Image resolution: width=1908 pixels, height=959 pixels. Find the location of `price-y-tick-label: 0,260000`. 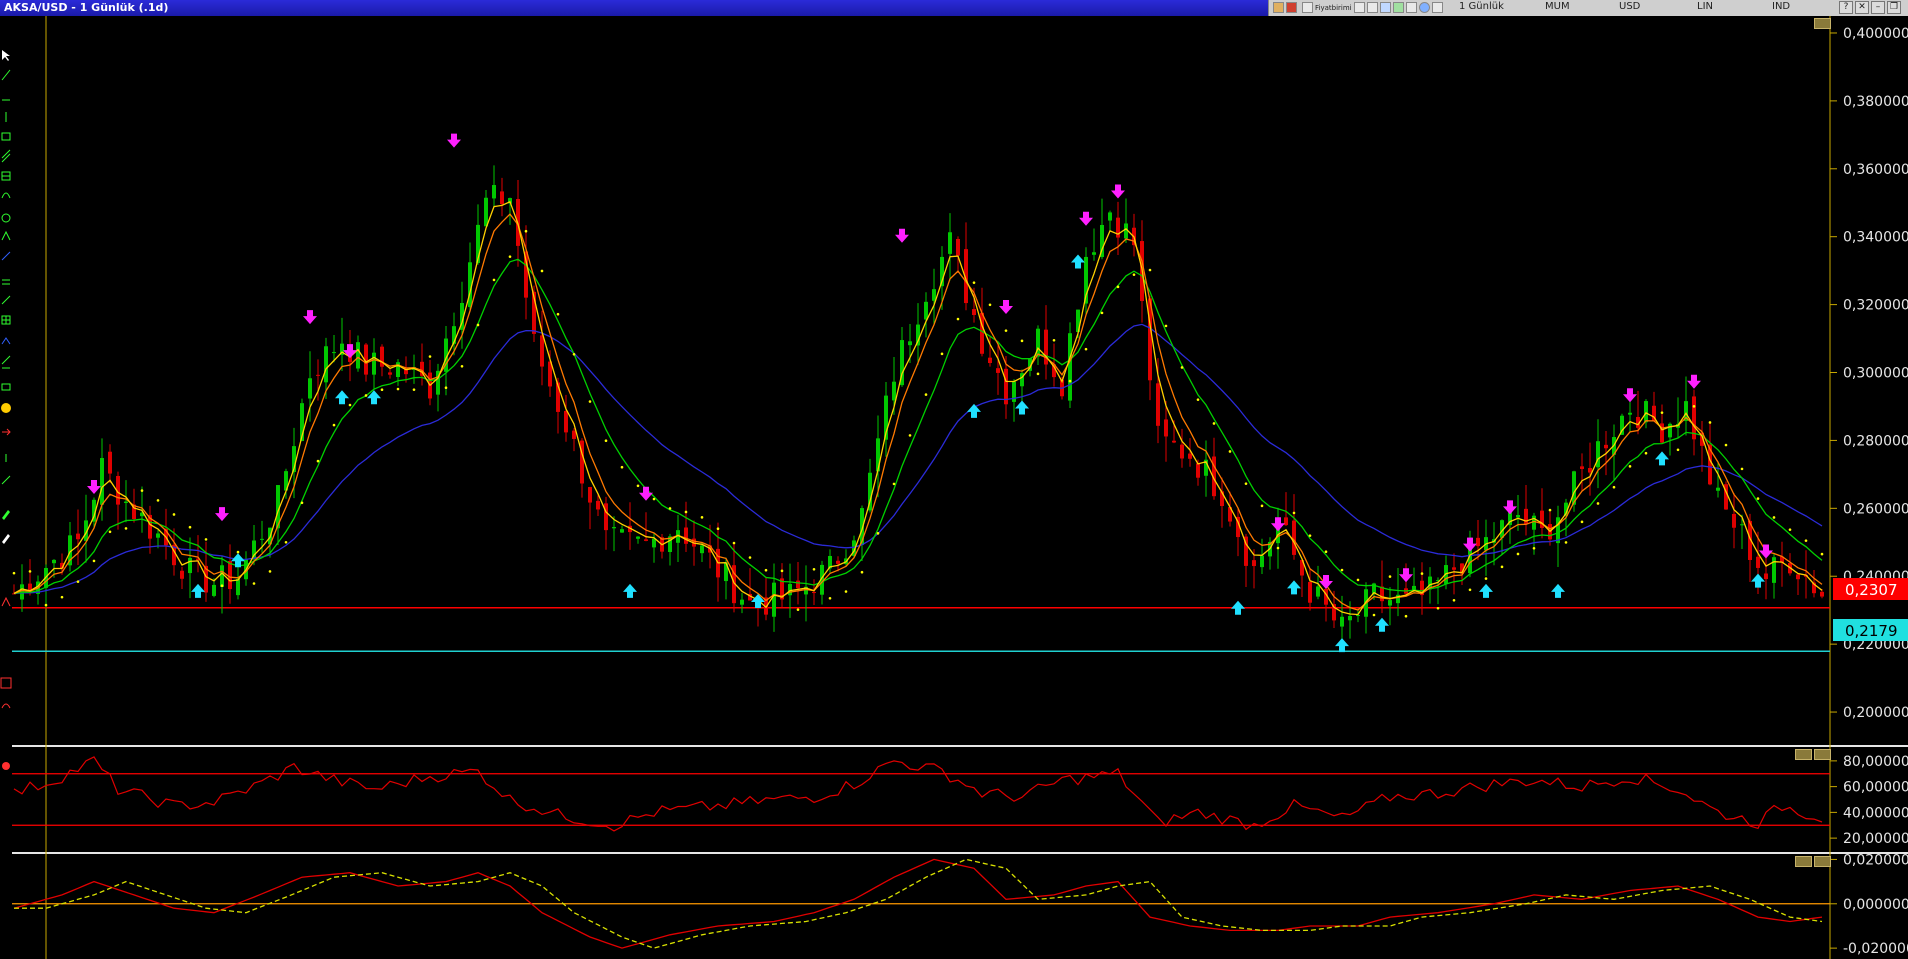

price-y-tick-label: 0,260000 is located at coordinates (1875, 509).